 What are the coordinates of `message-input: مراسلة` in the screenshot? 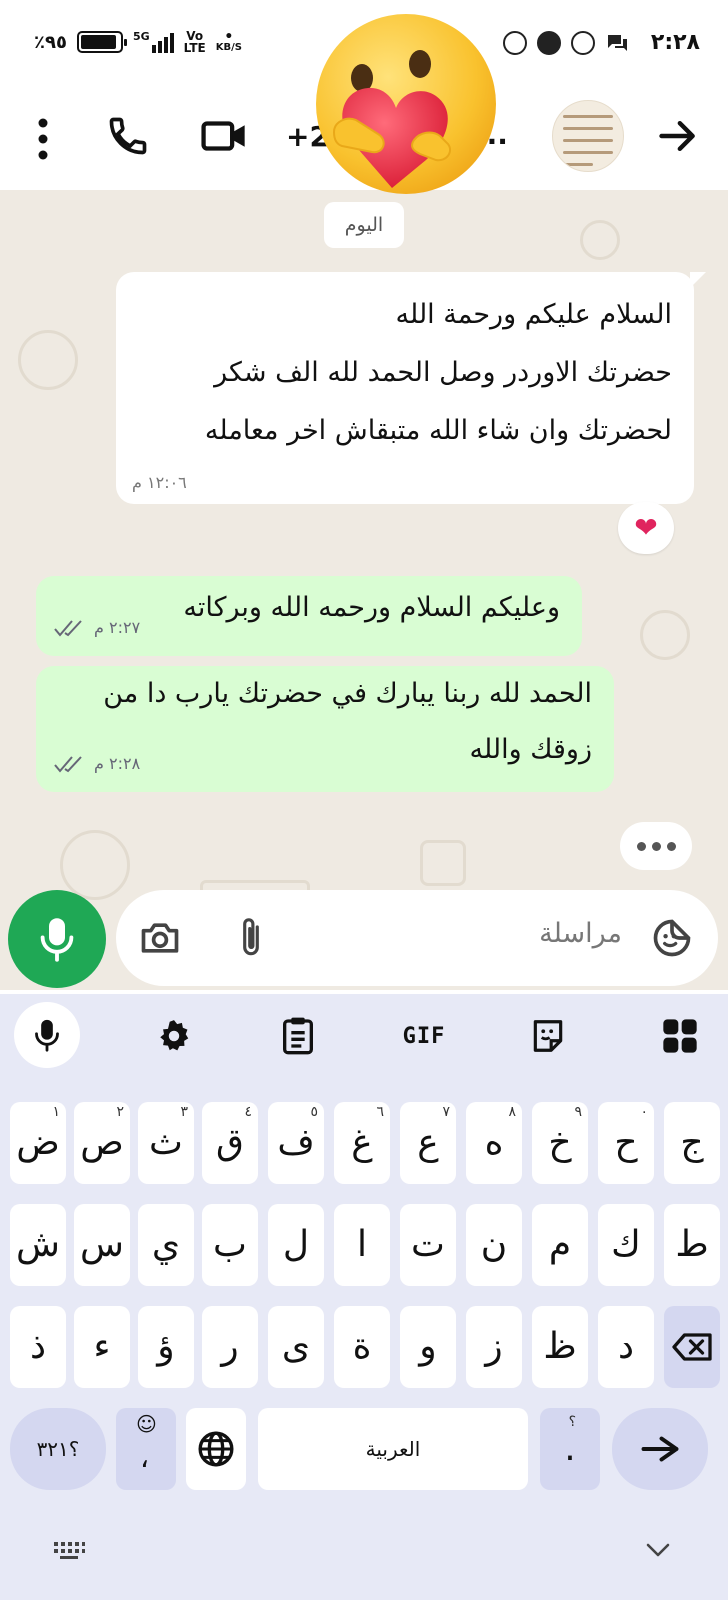 It's located at (417, 938).